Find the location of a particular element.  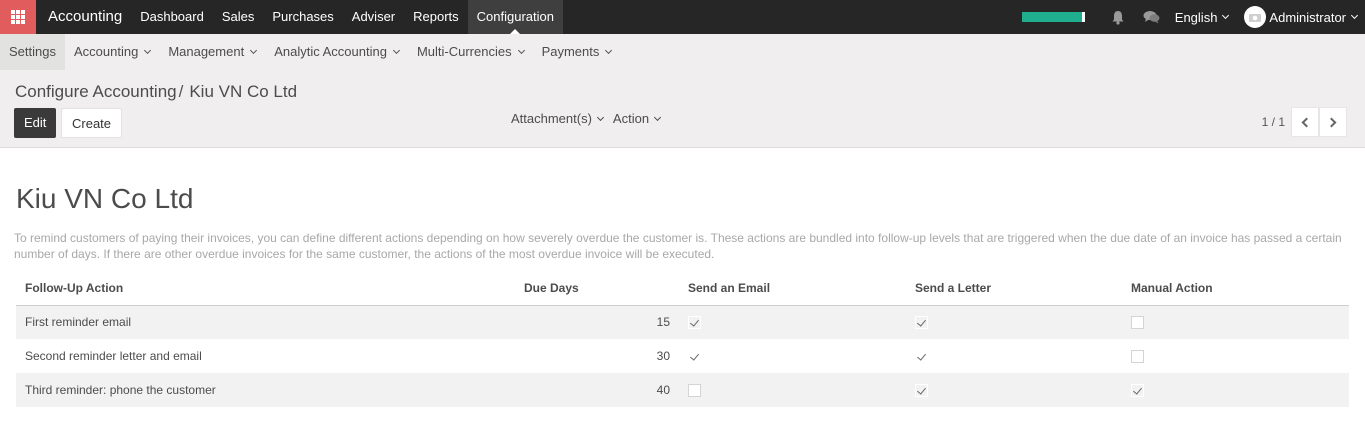

sec-menu-label: Accounting is located at coordinates (106, 51).